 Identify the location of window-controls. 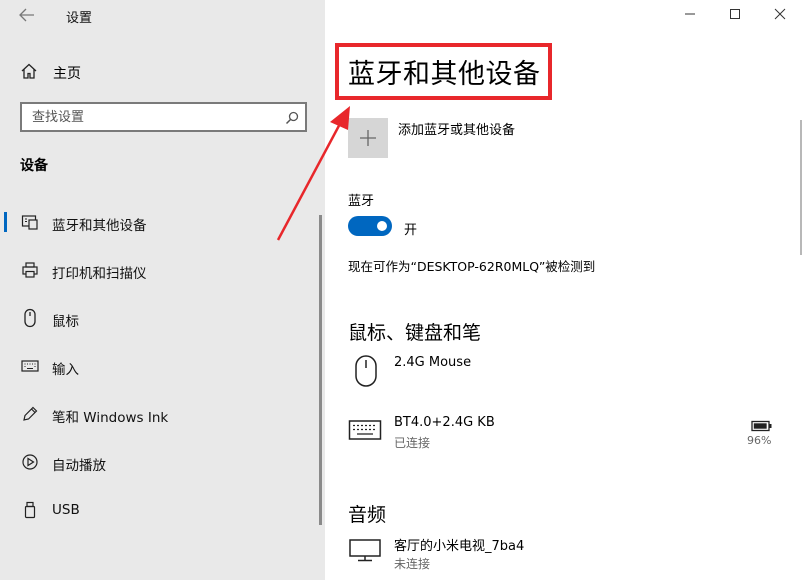
(736, 14).